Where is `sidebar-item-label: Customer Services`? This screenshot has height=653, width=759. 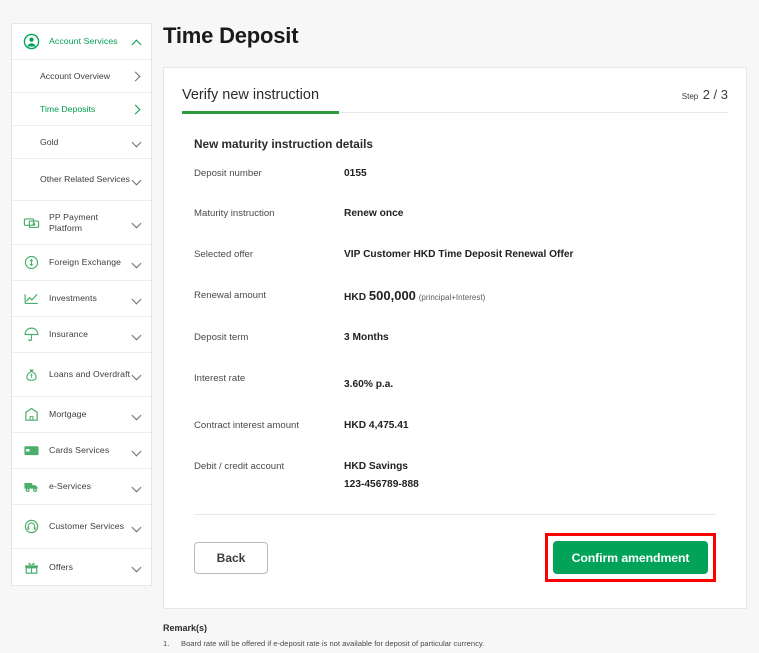
sidebar-item-label: Customer Services is located at coordinates (87, 526).